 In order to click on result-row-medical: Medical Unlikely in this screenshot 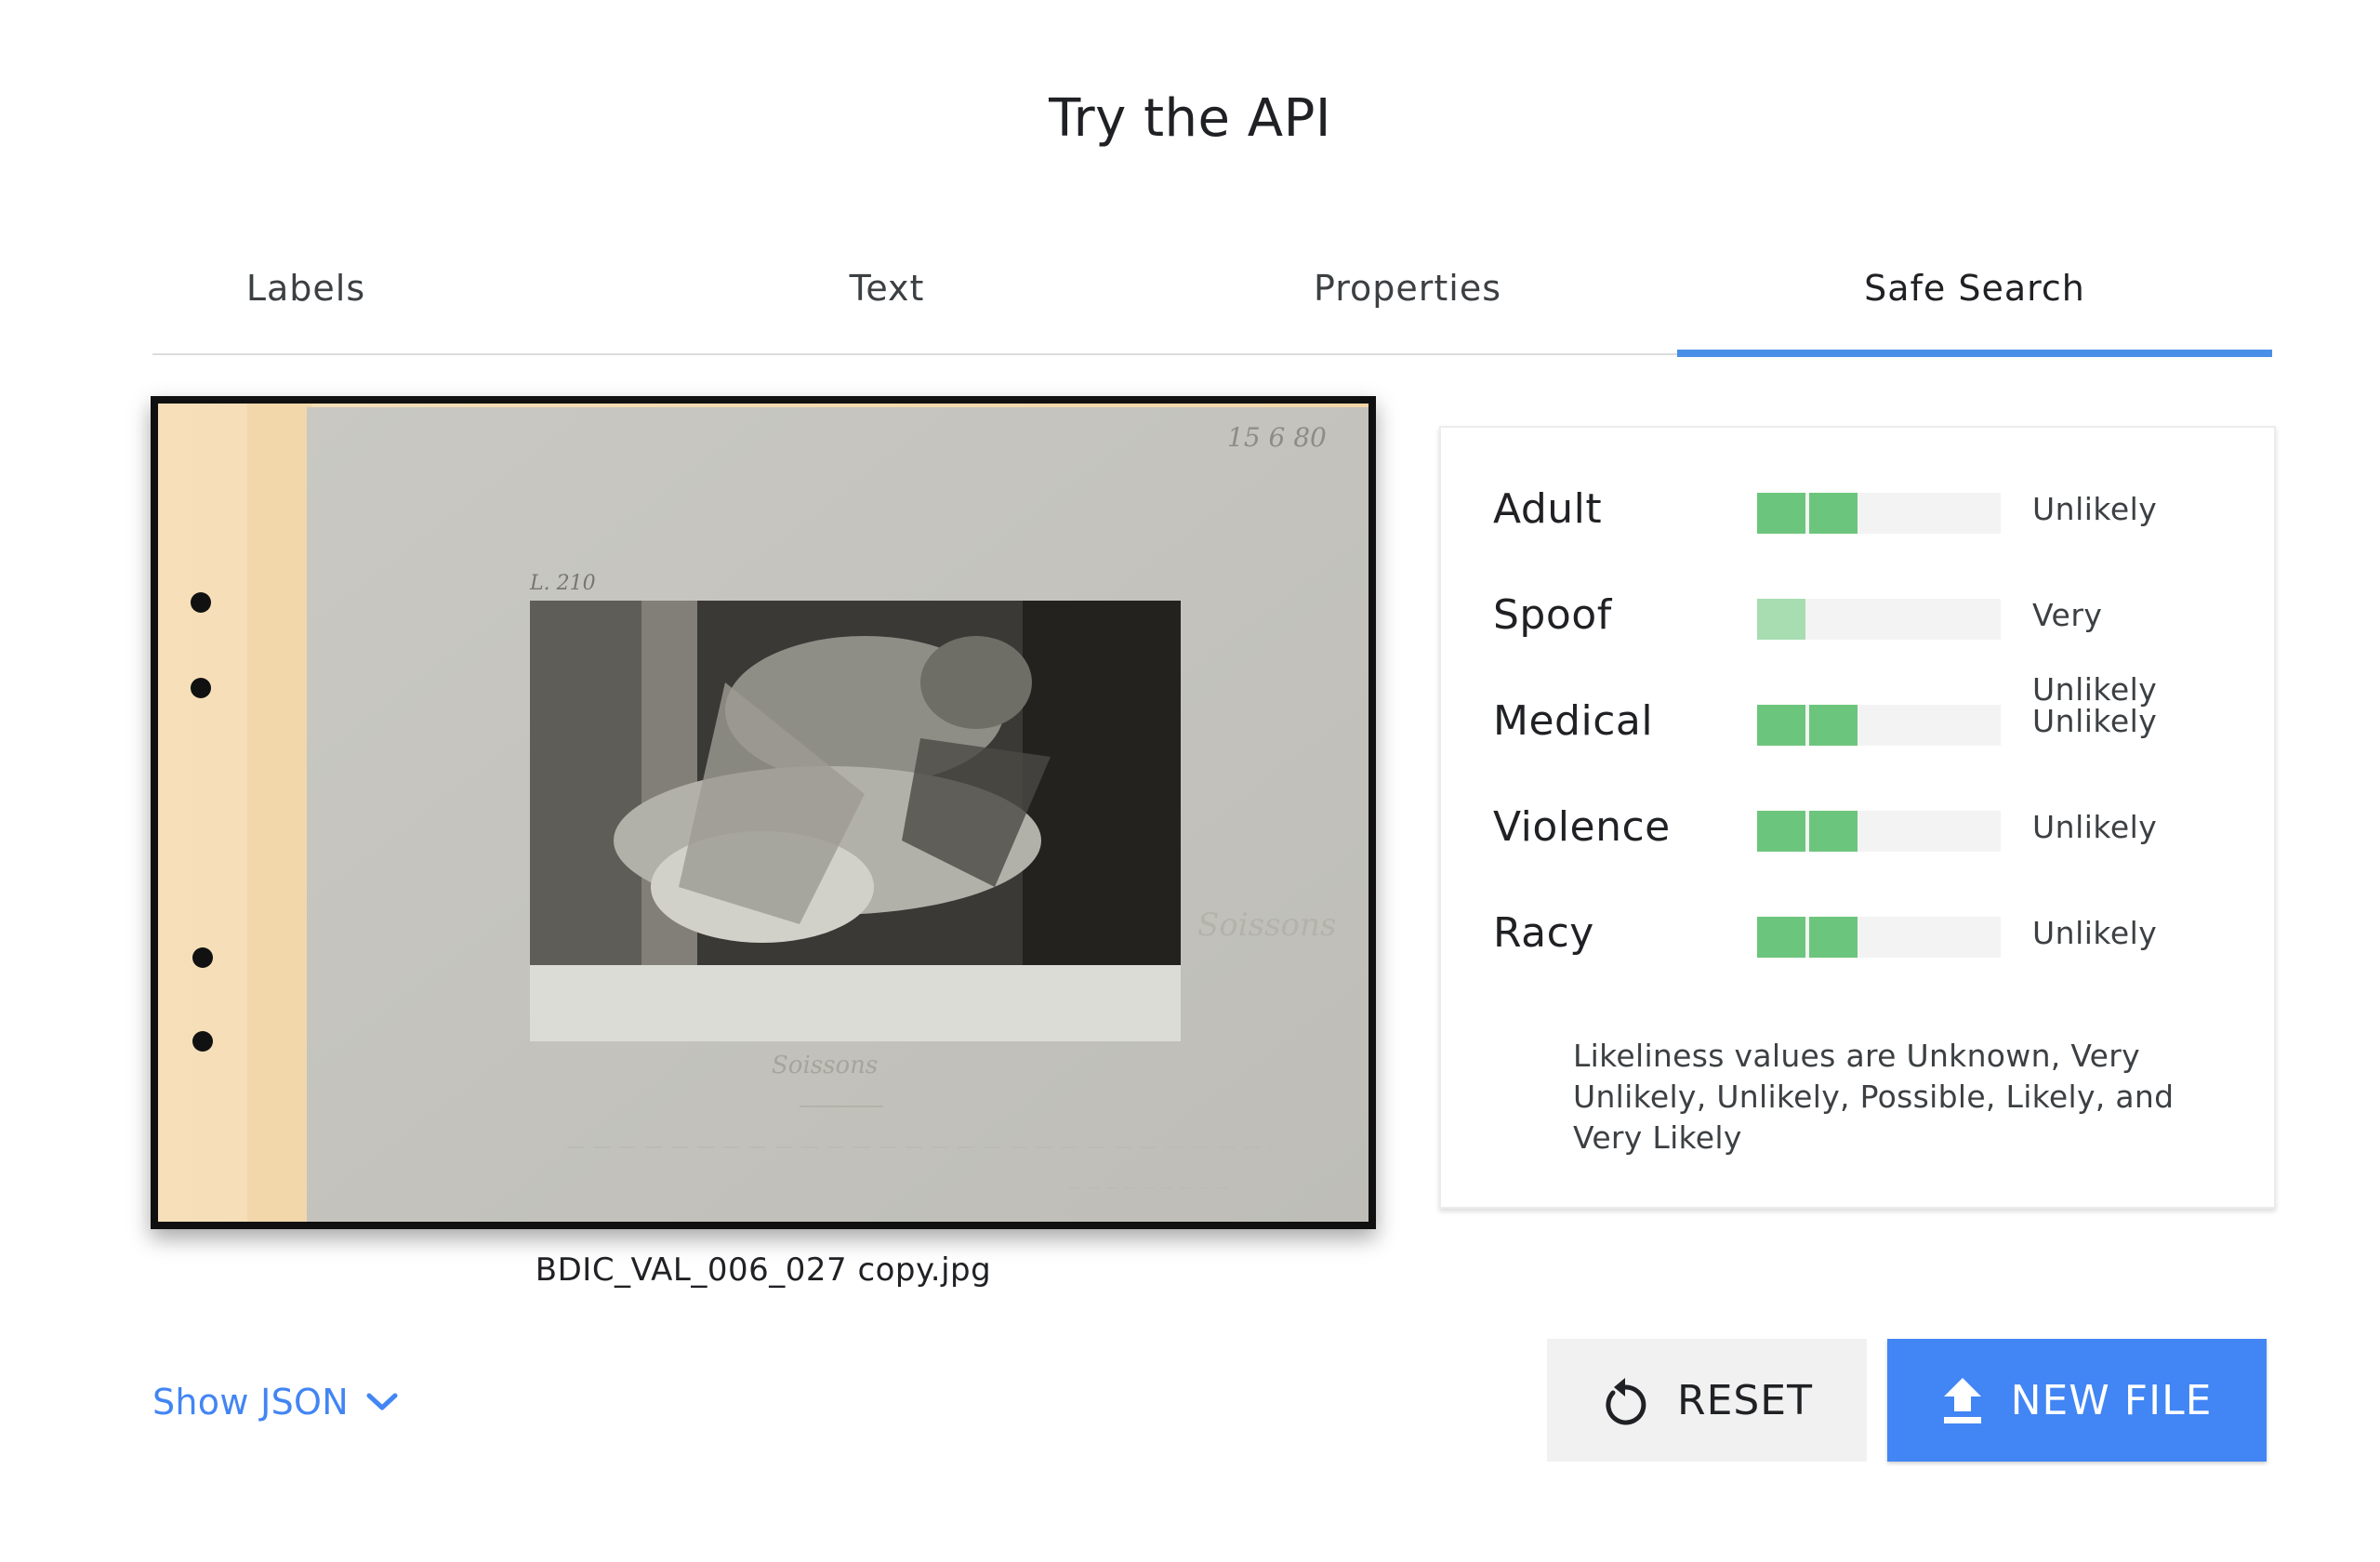, I will do `click(1865, 721)`.